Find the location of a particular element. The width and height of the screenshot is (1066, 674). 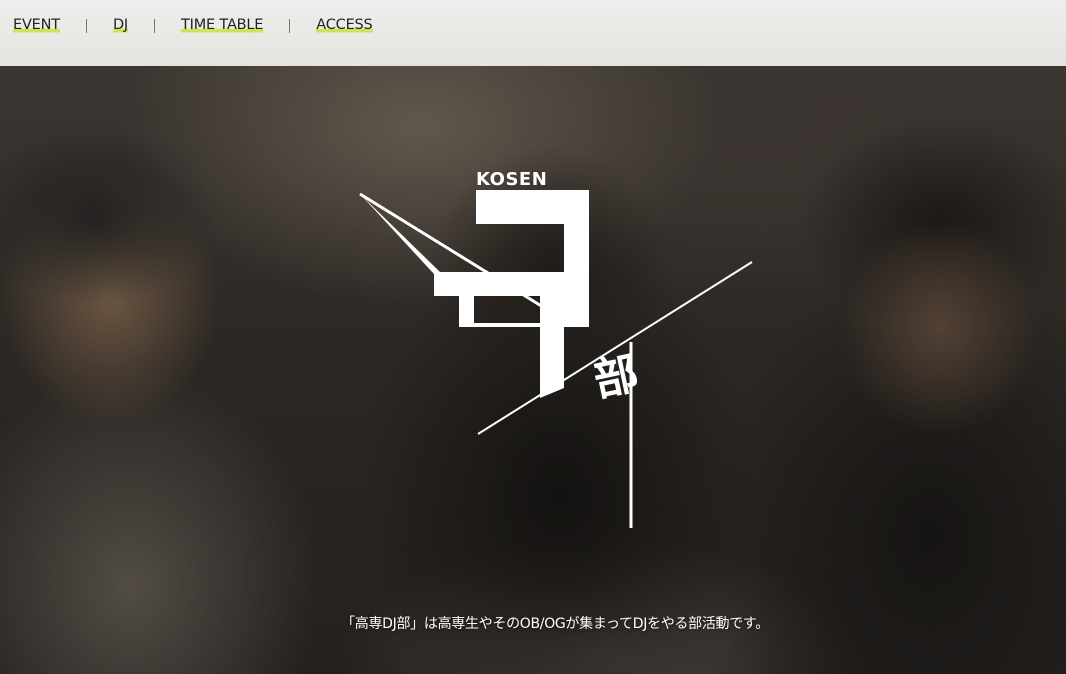

logo-kanji: 部 is located at coordinates (616, 377).